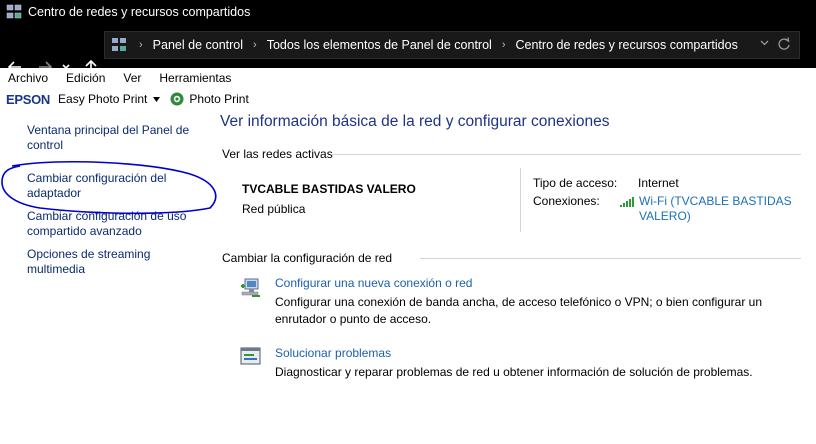 The height and width of the screenshot is (444, 816). Describe the element at coordinates (14, 11) in the screenshot. I see `network-center-icon` at that location.